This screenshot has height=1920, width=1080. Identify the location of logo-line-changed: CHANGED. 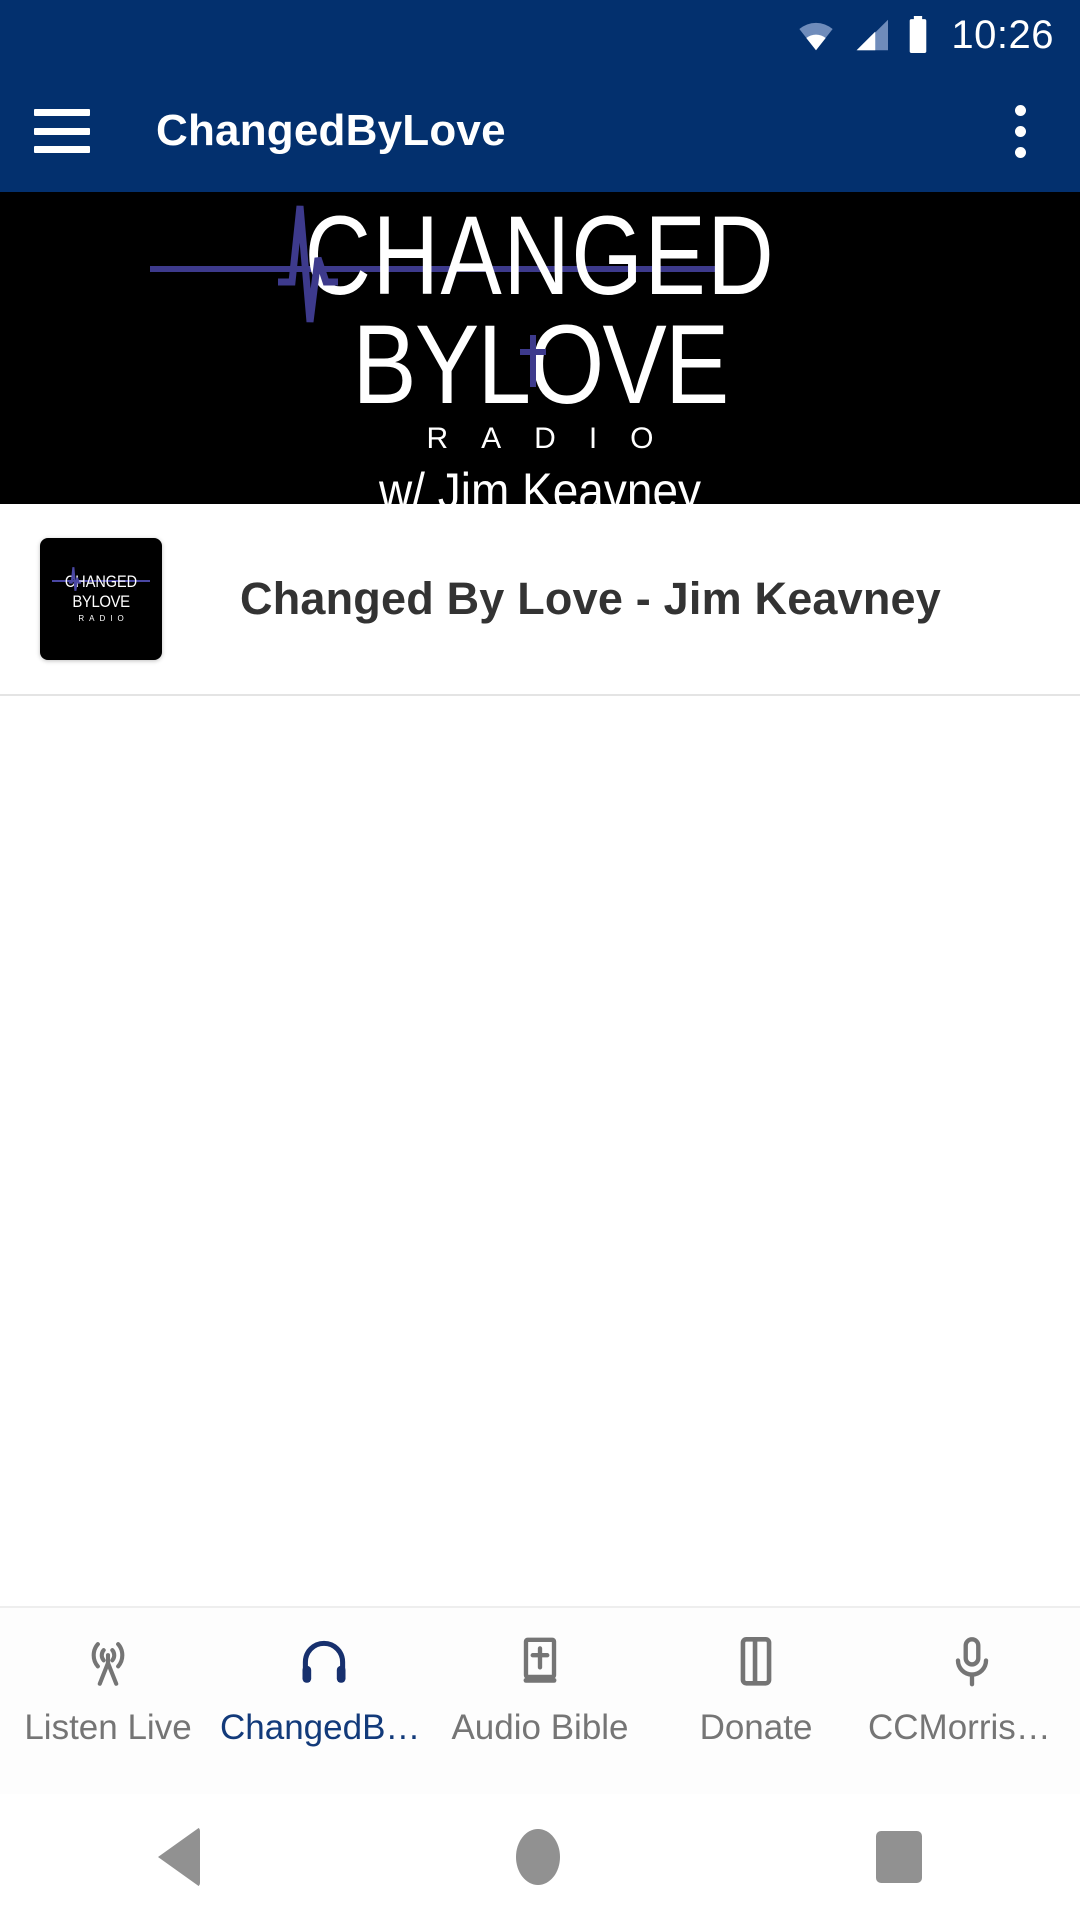
(540, 255).